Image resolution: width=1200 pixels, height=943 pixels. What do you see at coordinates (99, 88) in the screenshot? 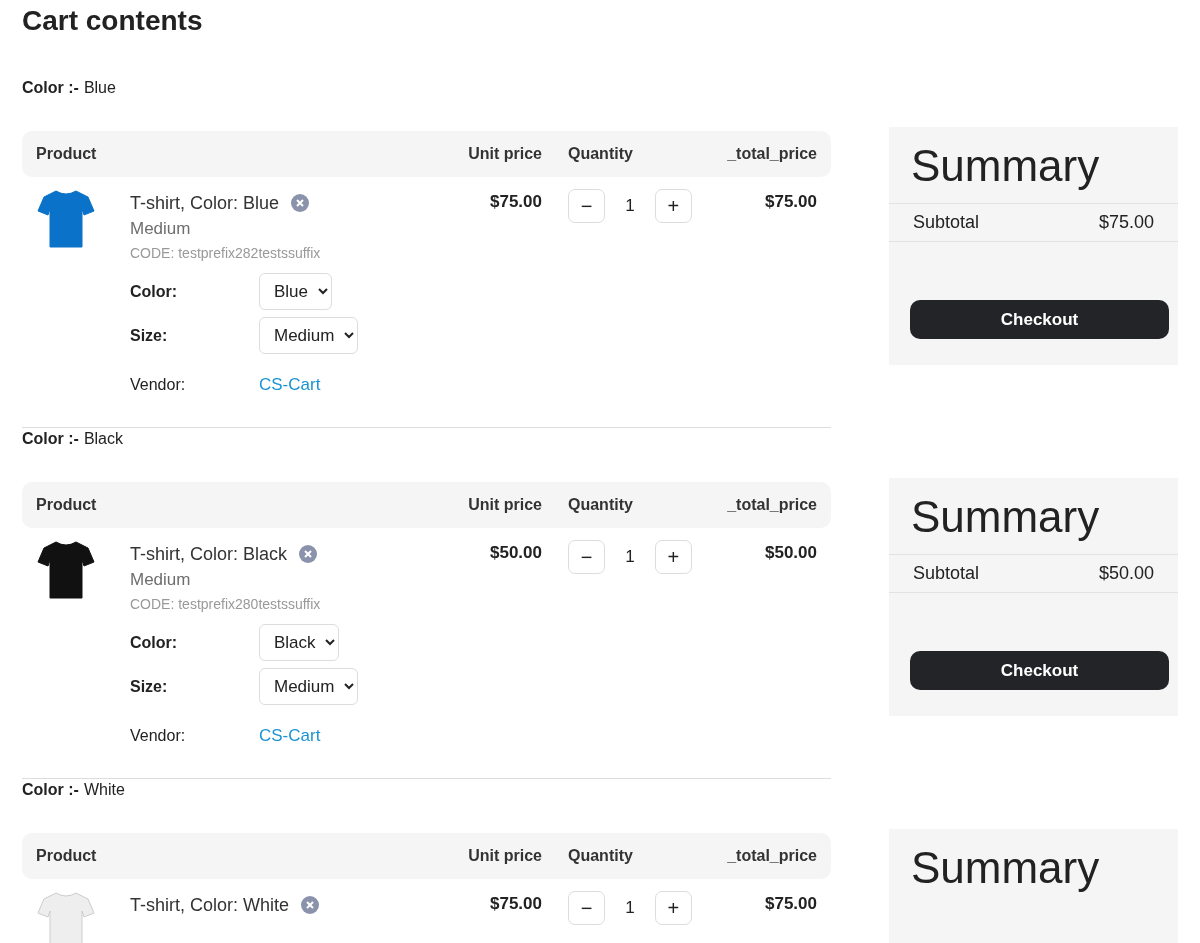
I see `group-value: Blue` at bounding box center [99, 88].